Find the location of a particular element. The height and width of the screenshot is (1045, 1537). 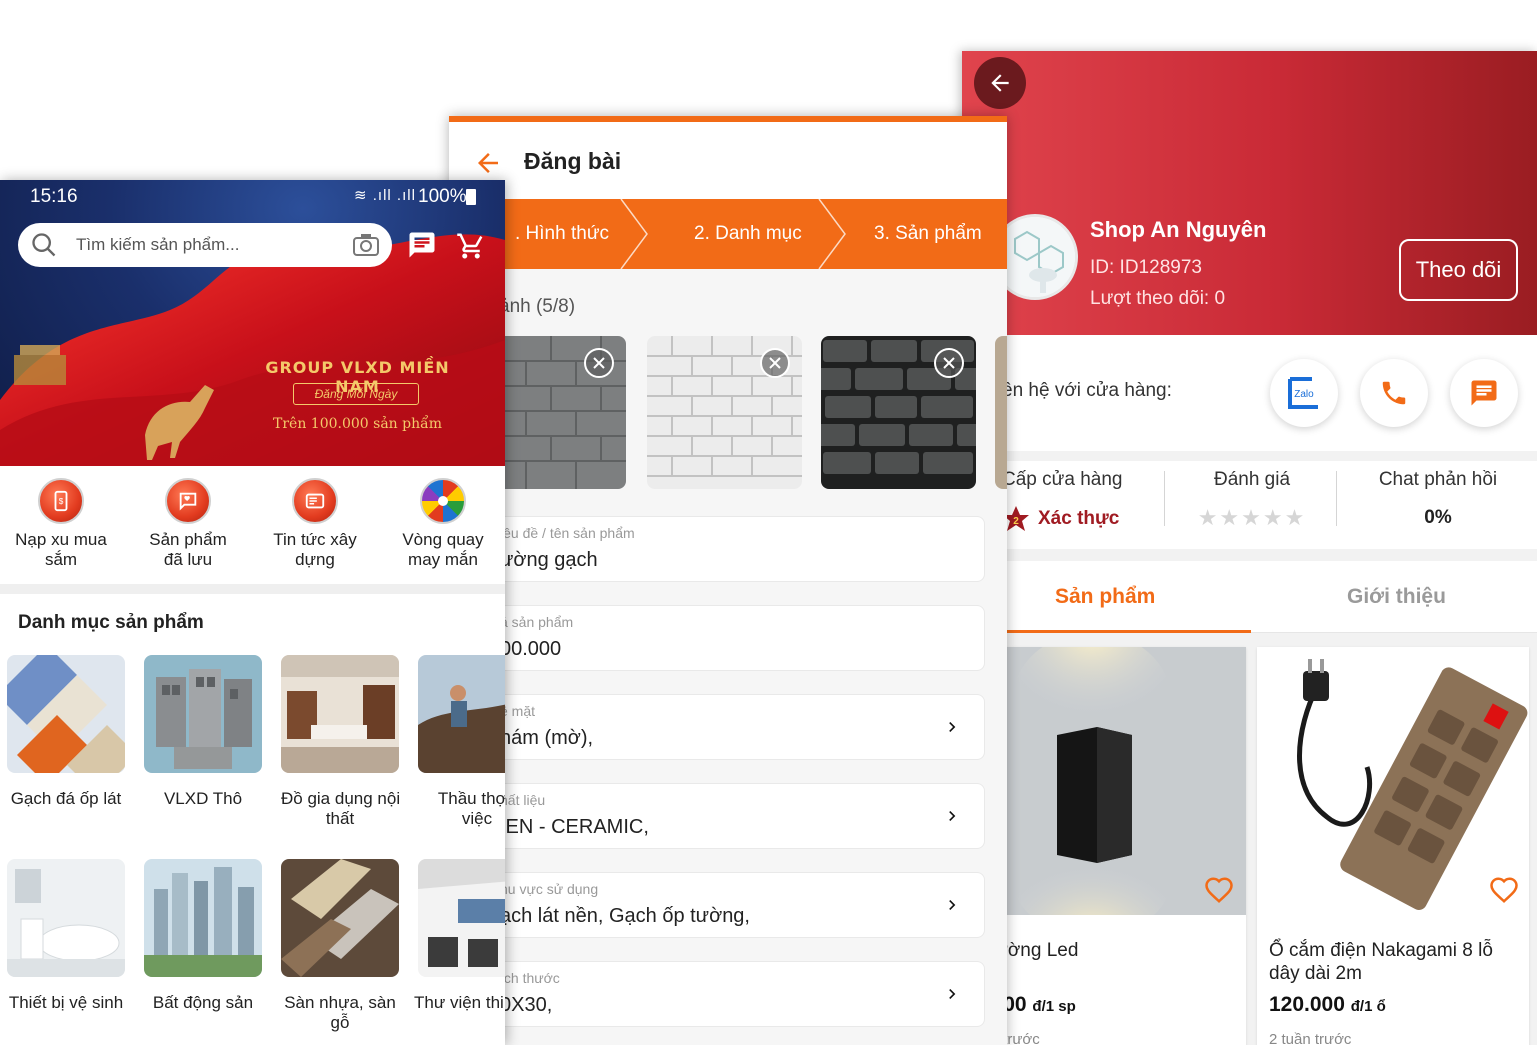

step-progress: . Hình thức 2. Danh mục 3. Sản phẩm is located at coordinates (728, 234).